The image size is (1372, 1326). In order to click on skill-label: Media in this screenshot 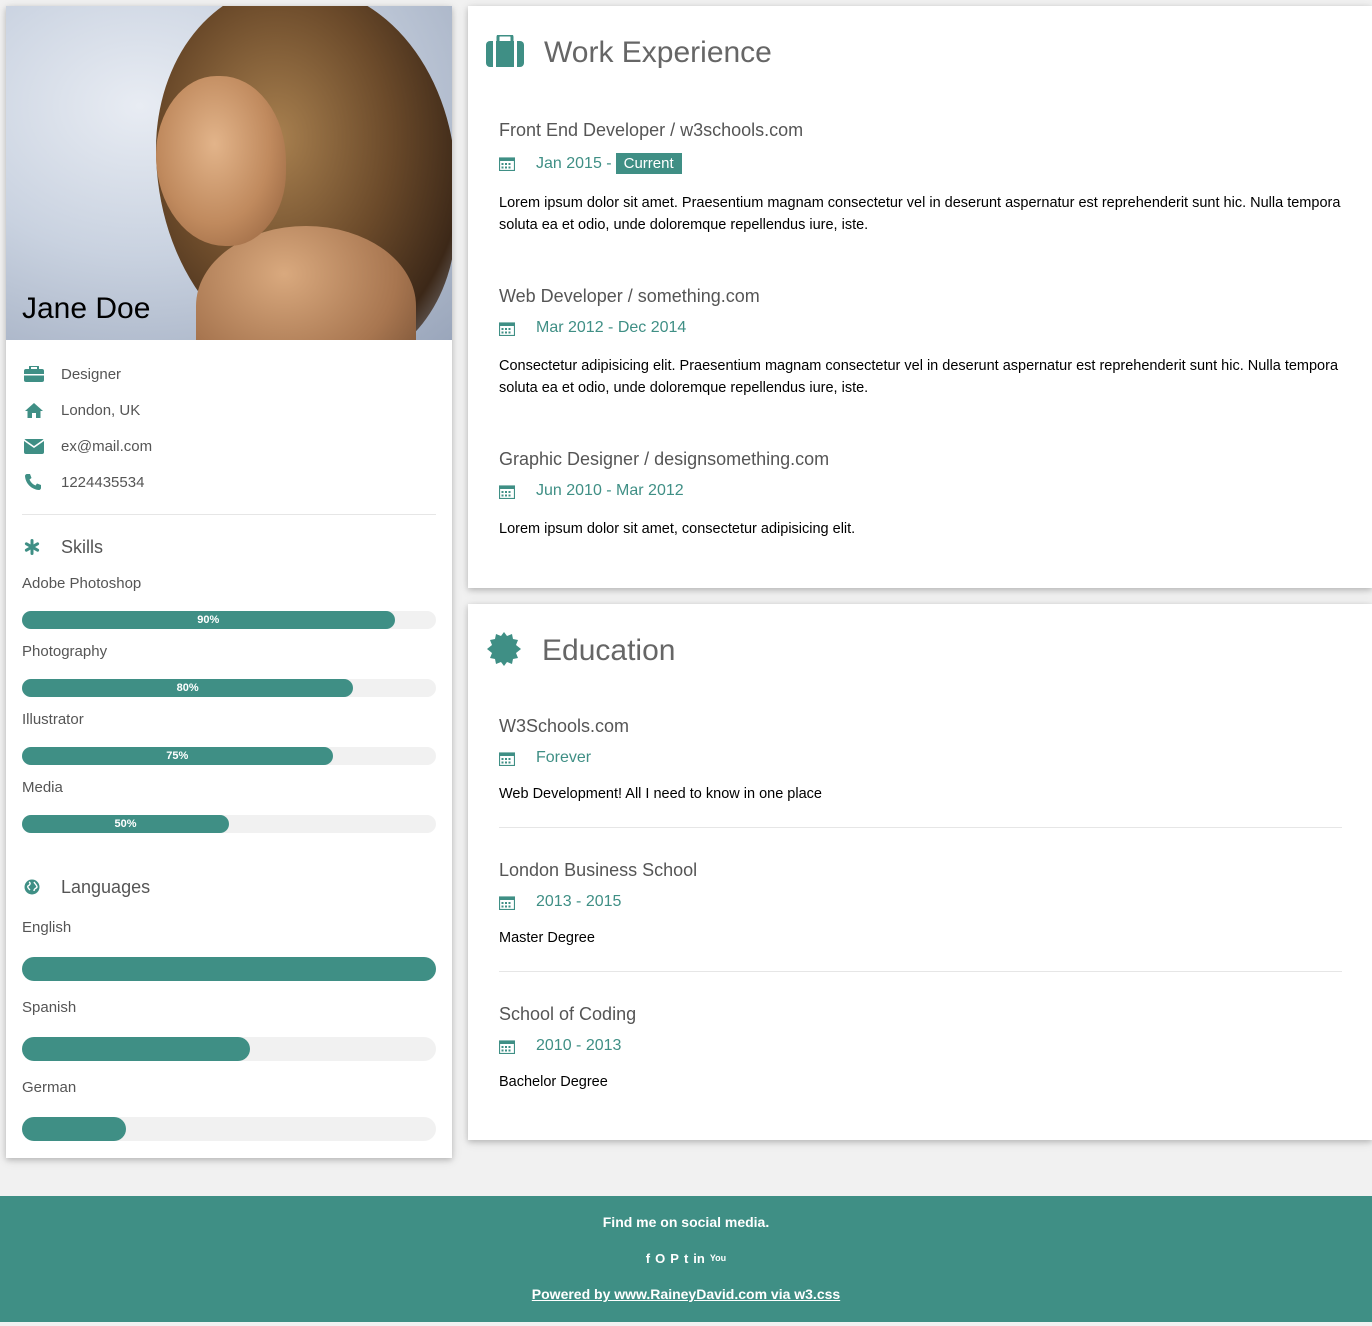, I will do `click(42, 787)`.